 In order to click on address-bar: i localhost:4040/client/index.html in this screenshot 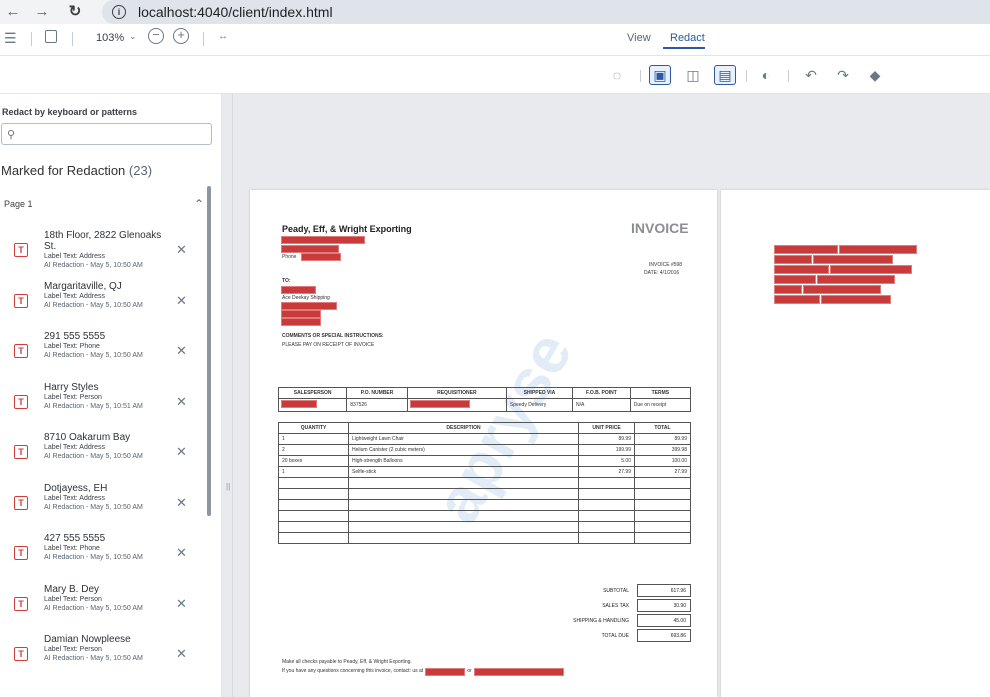, I will do `click(546, 12)`.